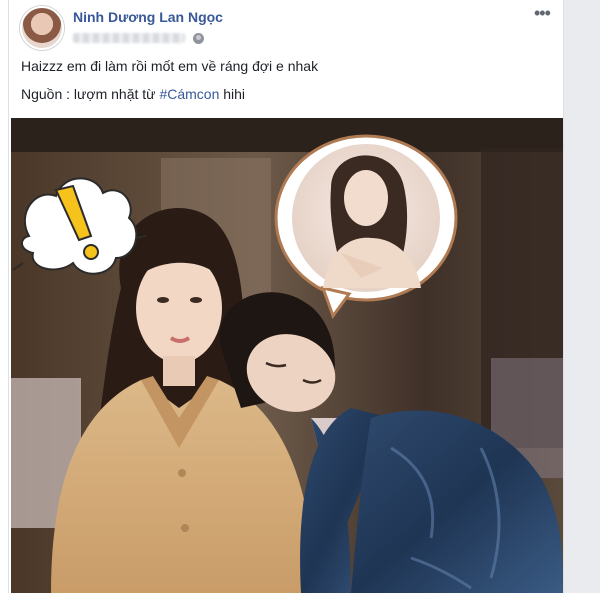  Describe the element at coordinates (542, 13) in the screenshot. I see `more-options-icon: •••` at that location.